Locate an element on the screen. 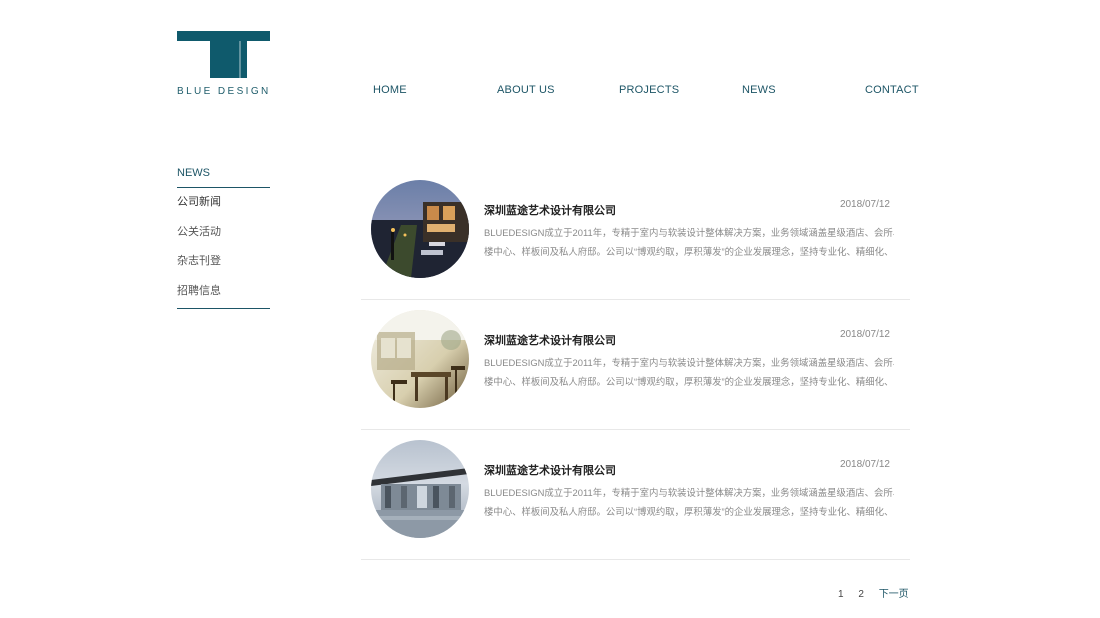 The height and width of the screenshot is (618, 1100). rooftop-terrace-image is located at coordinates (420, 229).